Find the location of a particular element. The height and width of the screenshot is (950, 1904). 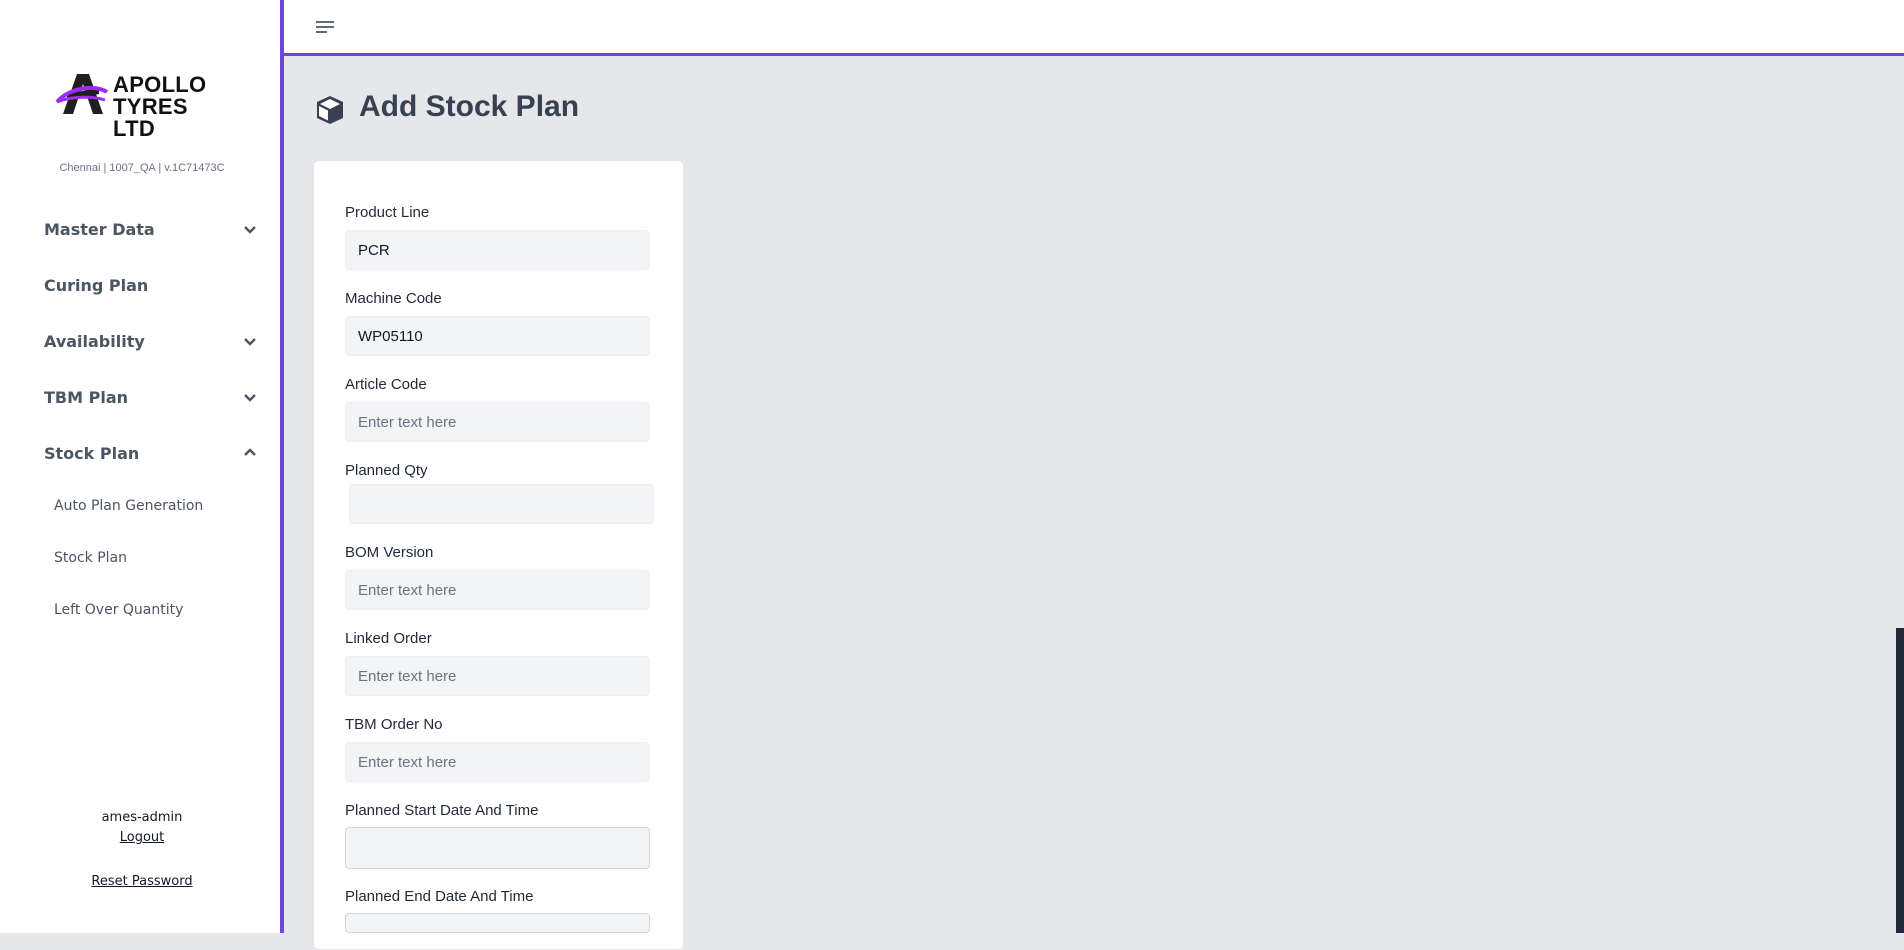

bom-version-input is located at coordinates (497, 590).